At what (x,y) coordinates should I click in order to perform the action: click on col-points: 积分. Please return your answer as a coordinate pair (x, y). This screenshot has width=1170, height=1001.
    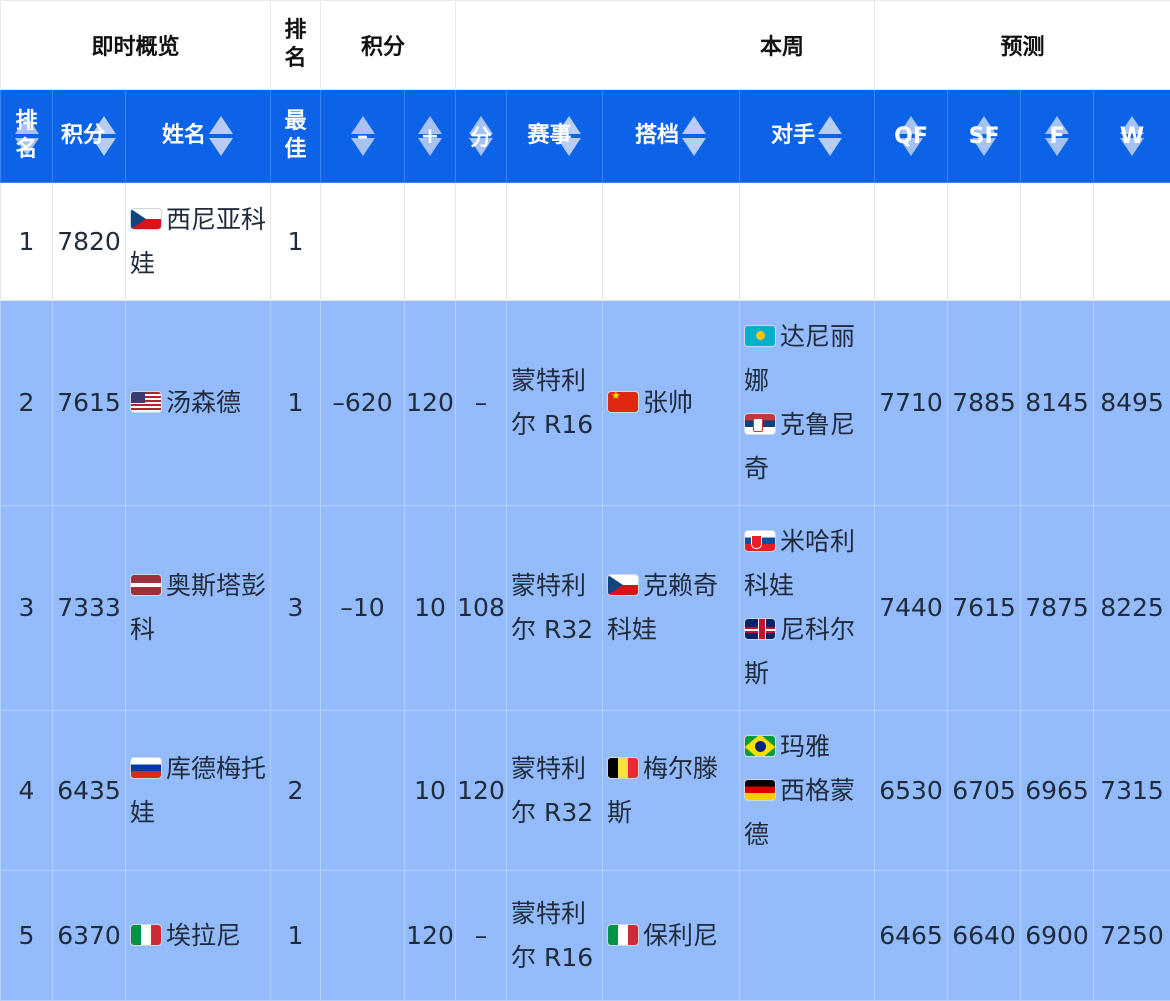
    Looking at the image, I should click on (89, 136).